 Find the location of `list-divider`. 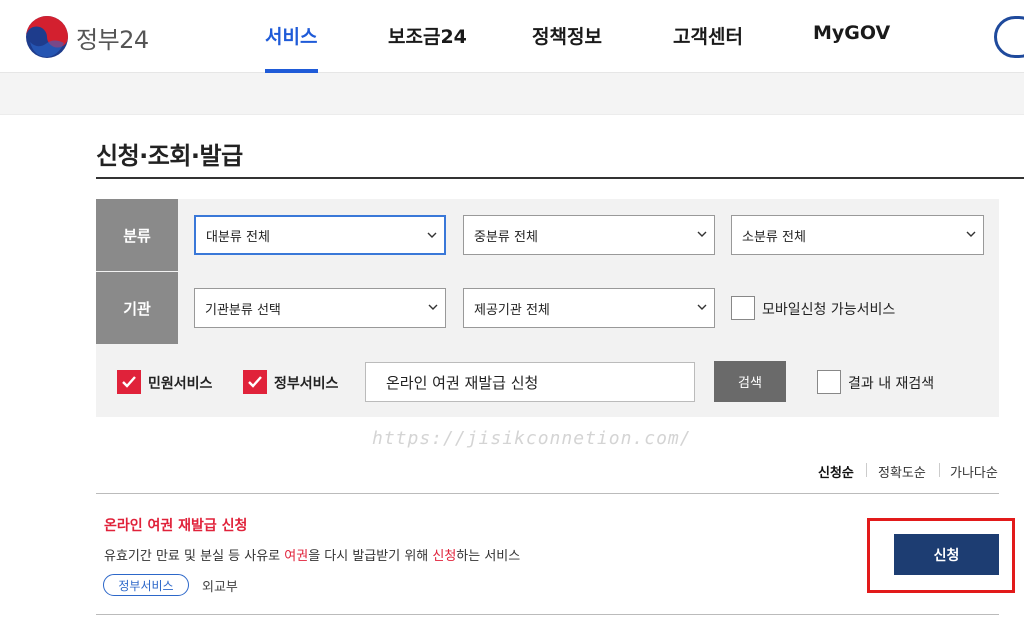

list-divider is located at coordinates (547, 493).